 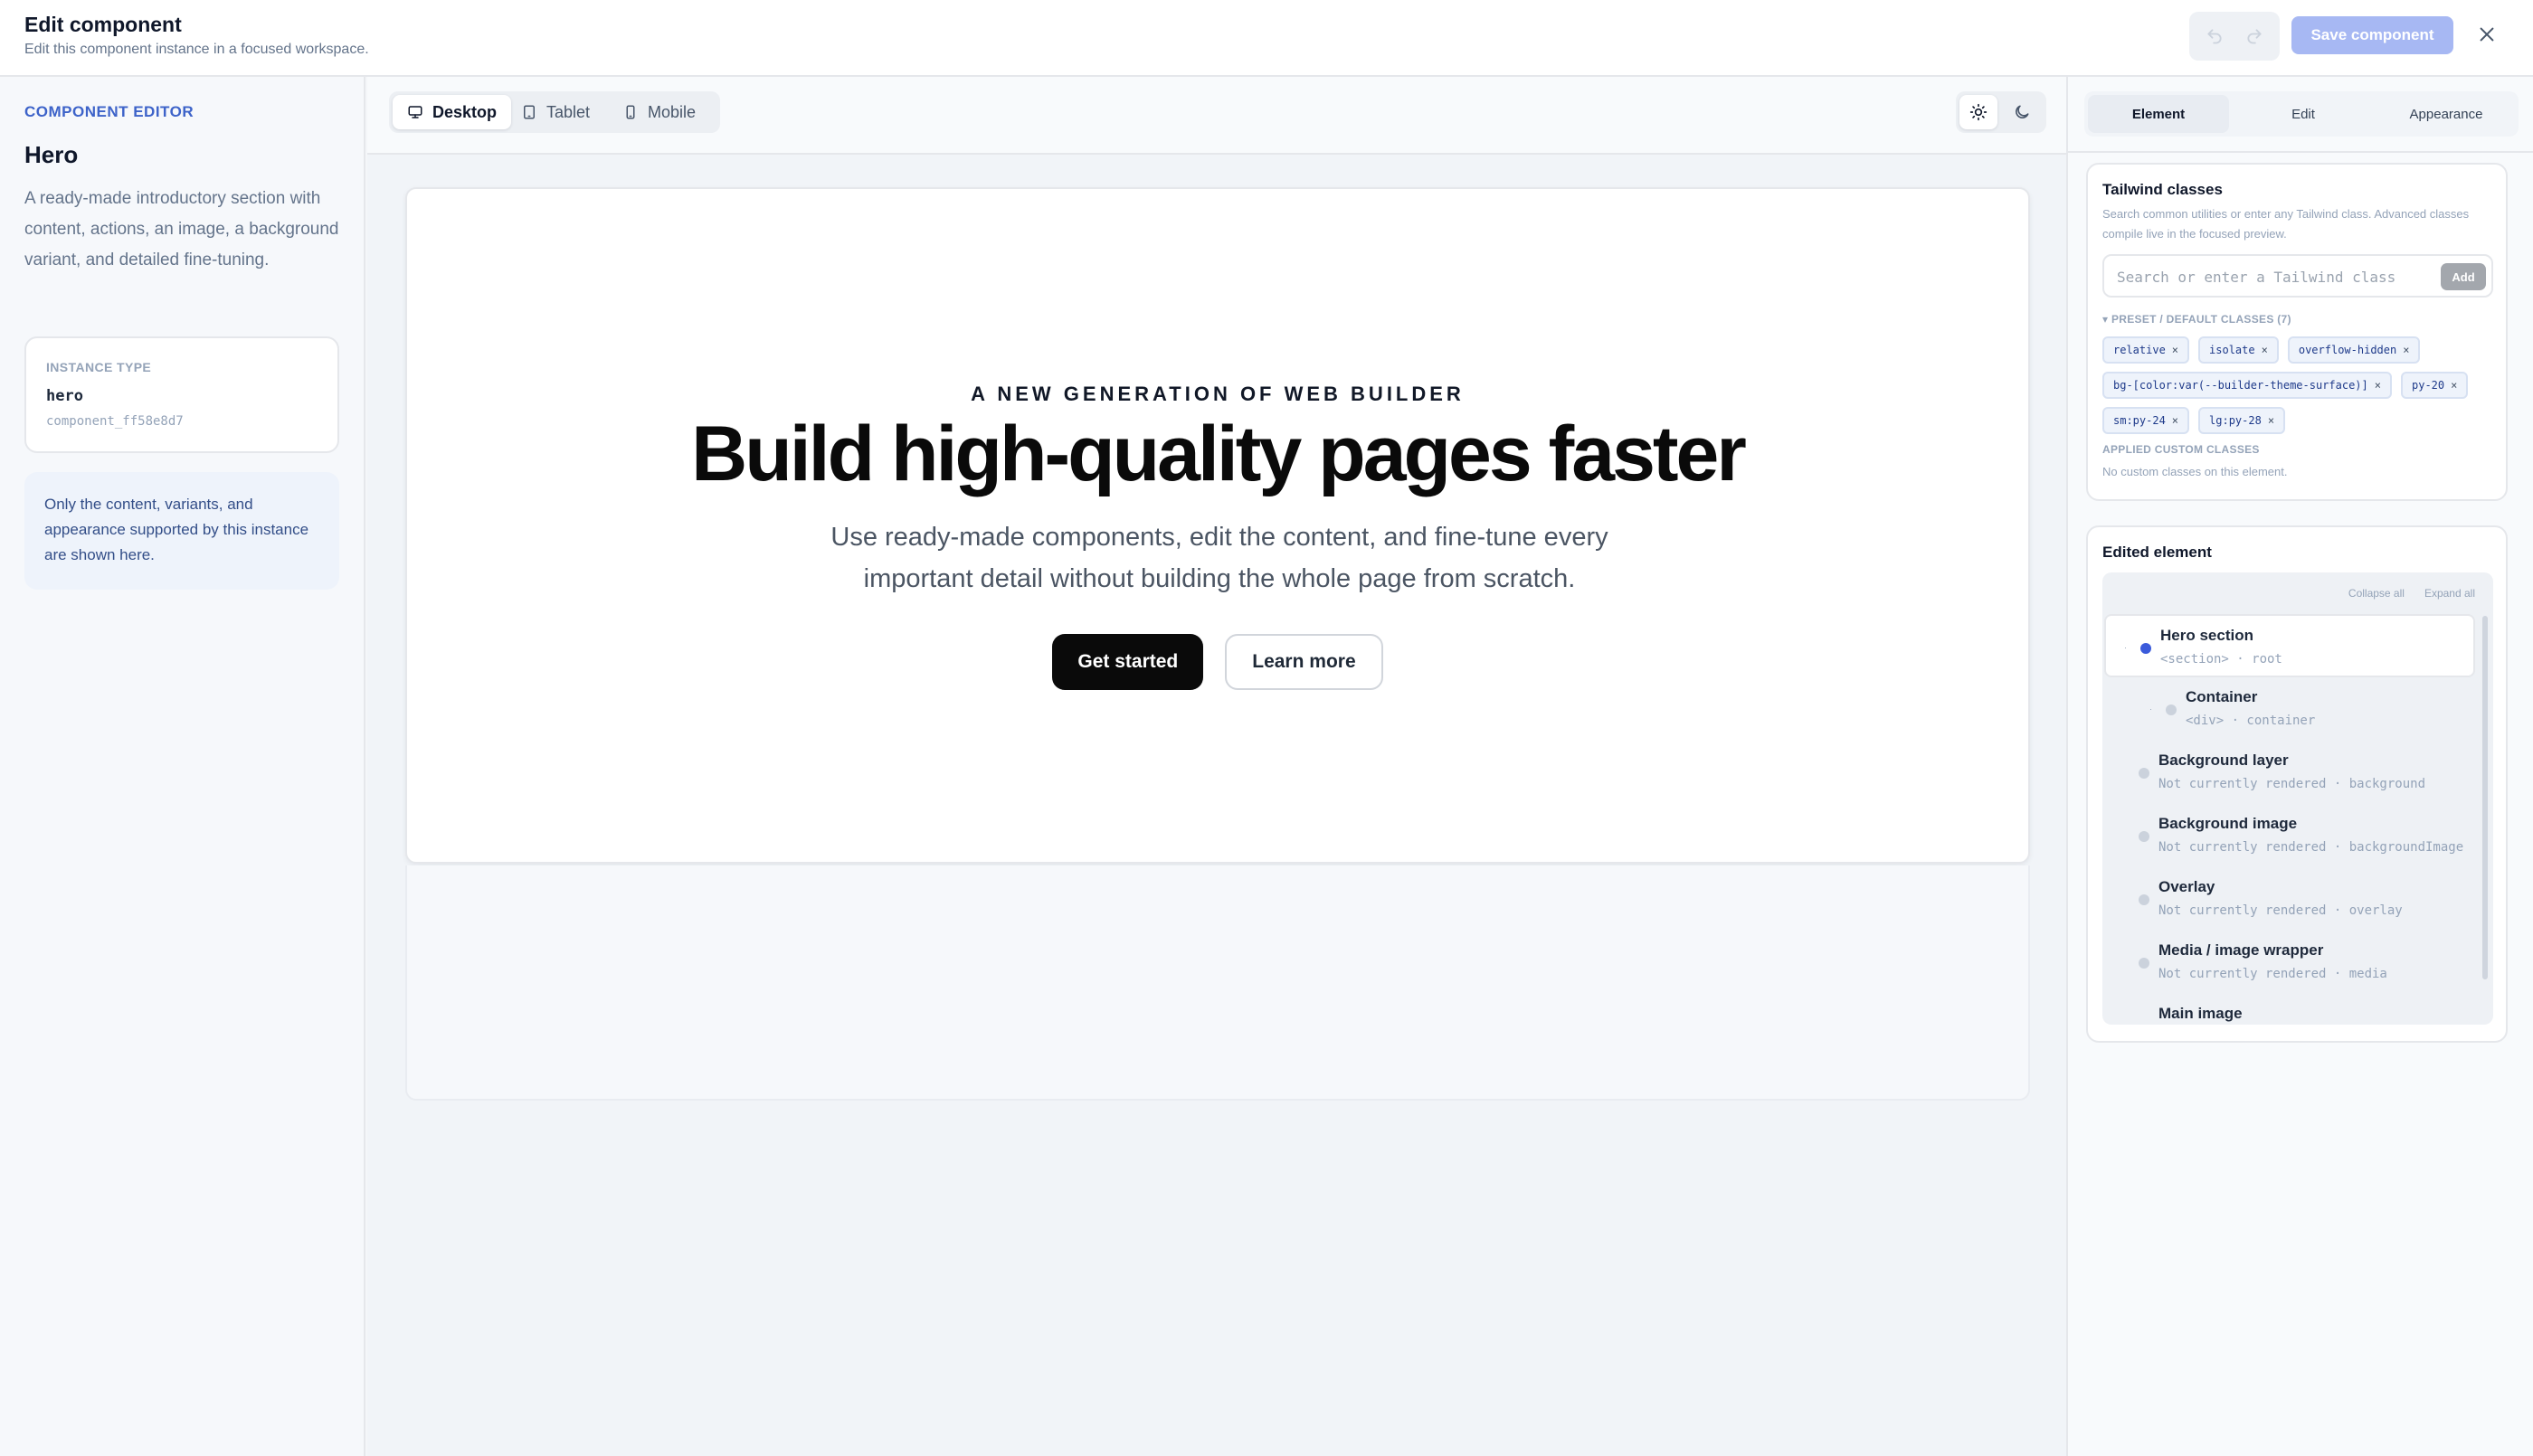 What do you see at coordinates (2377, 593) in the screenshot?
I see `collapse-all-button: Collapse all` at bounding box center [2377, 593].